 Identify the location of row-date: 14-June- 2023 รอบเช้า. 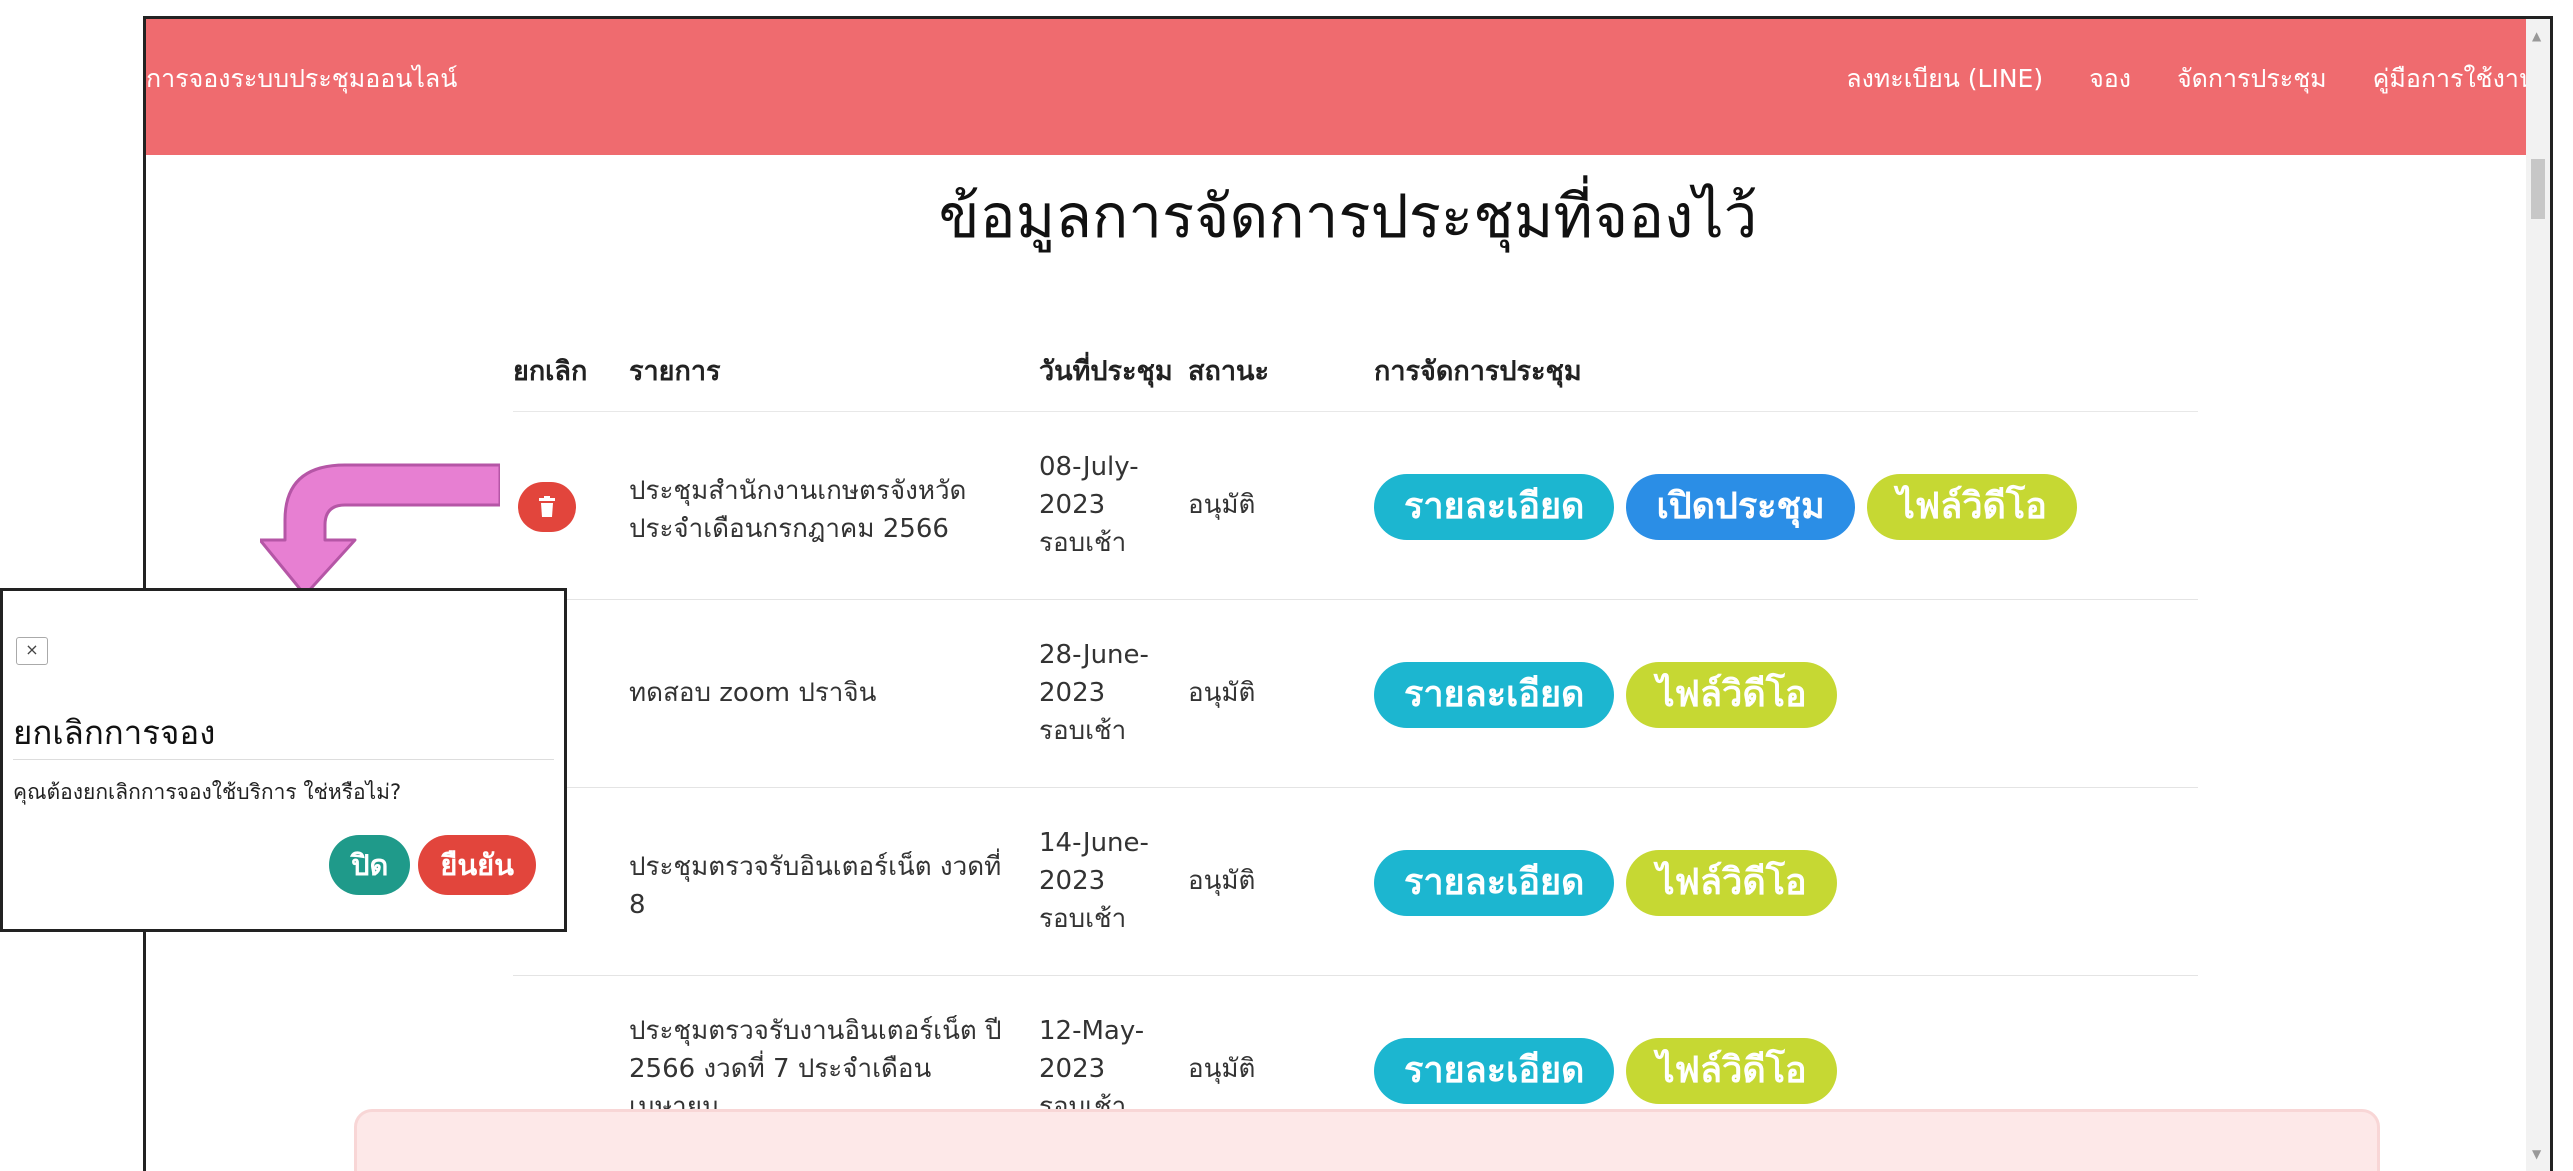
(1094, 881).